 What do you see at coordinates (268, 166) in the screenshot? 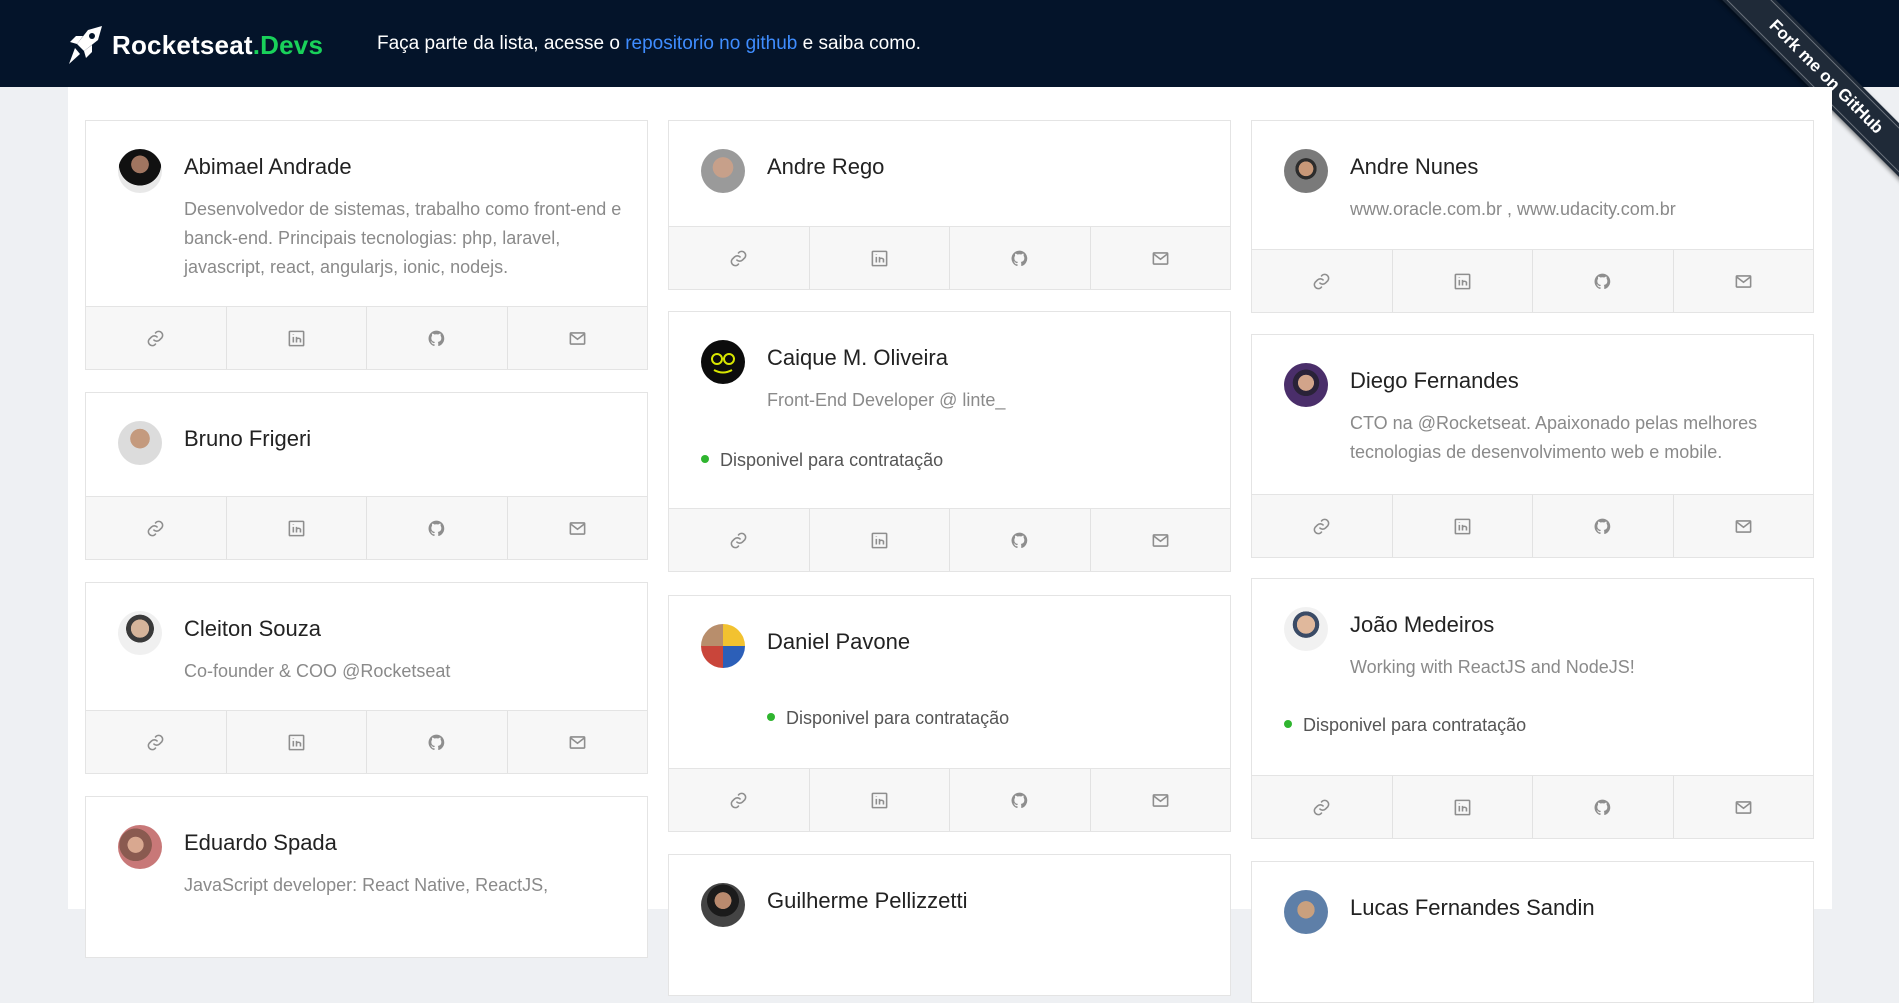
I see `developer-name: Abimael Andrade` at bounding box center [268, 166].